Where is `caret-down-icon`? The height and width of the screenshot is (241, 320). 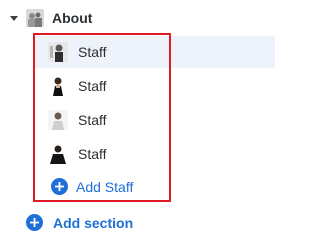
caret-down-icon is located at coordinates (14, 18).